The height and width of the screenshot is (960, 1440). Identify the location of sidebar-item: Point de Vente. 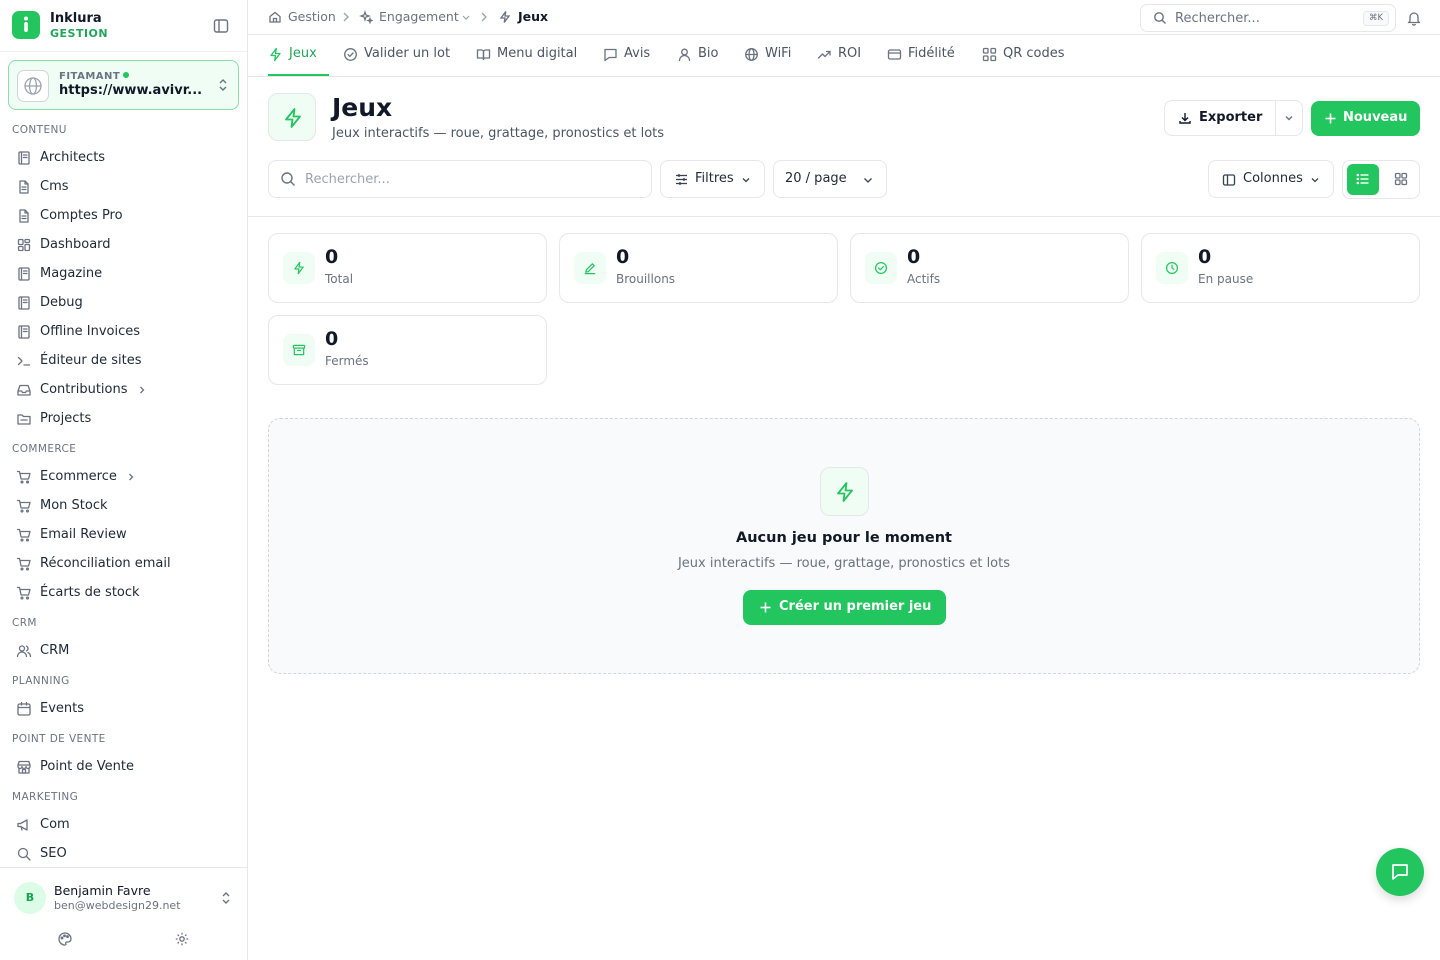
(123, 767).